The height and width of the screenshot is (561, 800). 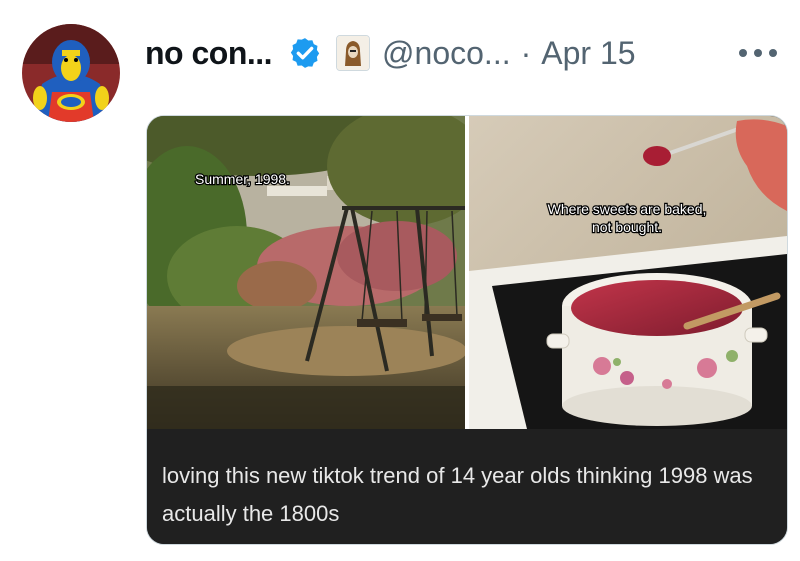 What do you see at coordinates (242, 179) in the screenshot?
I see `left-photo-caption: Summer, 1998.` at bounding box center [242, 179].